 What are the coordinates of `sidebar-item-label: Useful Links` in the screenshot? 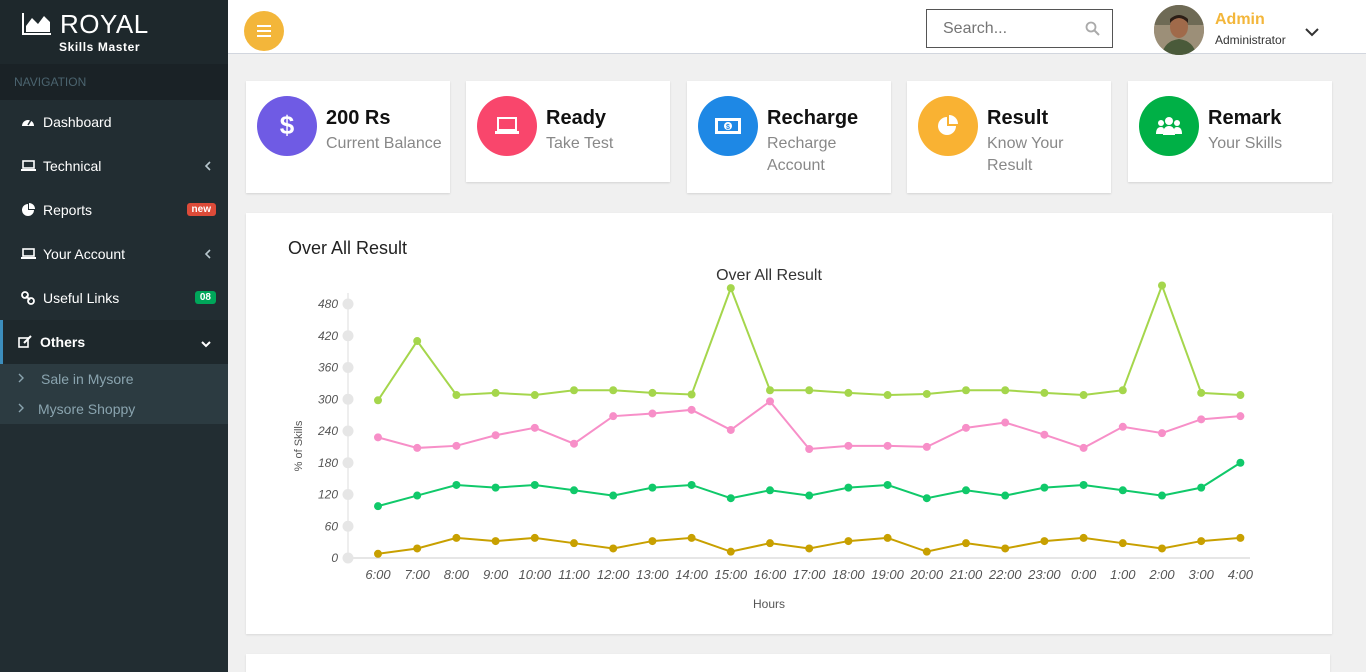 It's located at (81, 298).